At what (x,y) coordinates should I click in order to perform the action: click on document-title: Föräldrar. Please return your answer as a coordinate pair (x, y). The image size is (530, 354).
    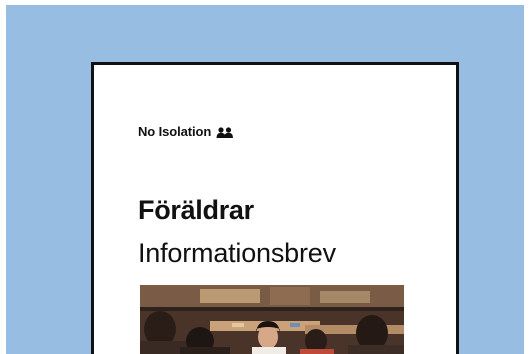
    Looking at the image, I should click on (196, 210).